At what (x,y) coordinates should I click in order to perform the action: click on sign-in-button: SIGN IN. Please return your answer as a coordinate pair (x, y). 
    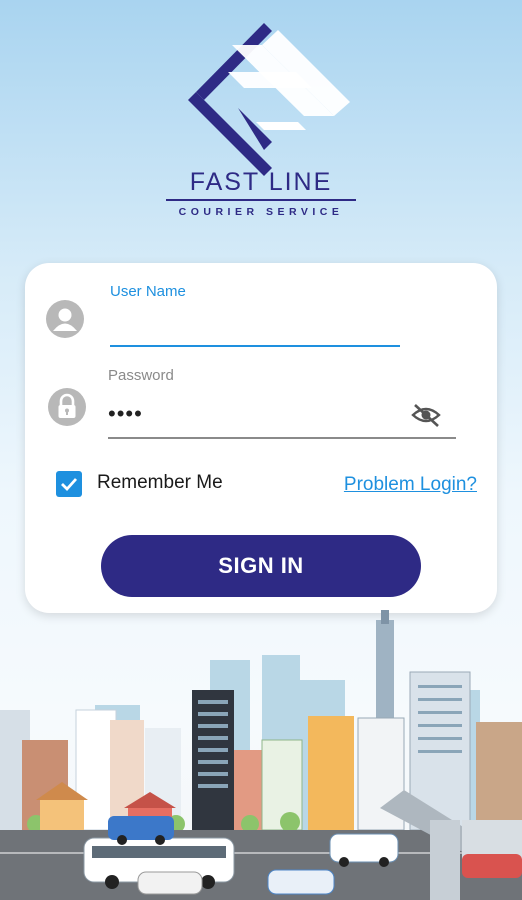
    Looking at the image, I should click on (261, 566).